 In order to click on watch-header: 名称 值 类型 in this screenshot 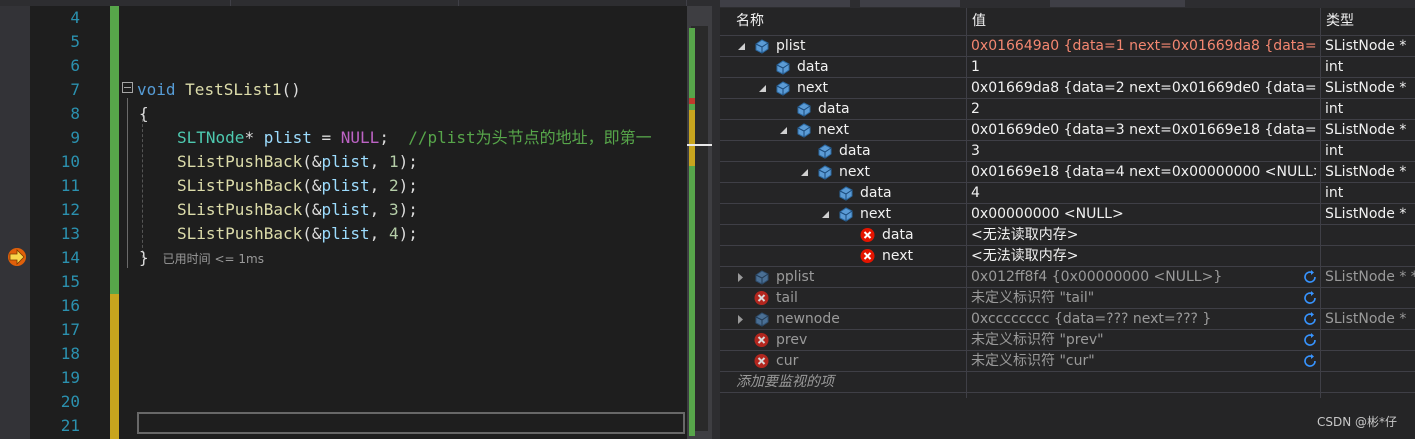, I will do `click(1067, 22)`.